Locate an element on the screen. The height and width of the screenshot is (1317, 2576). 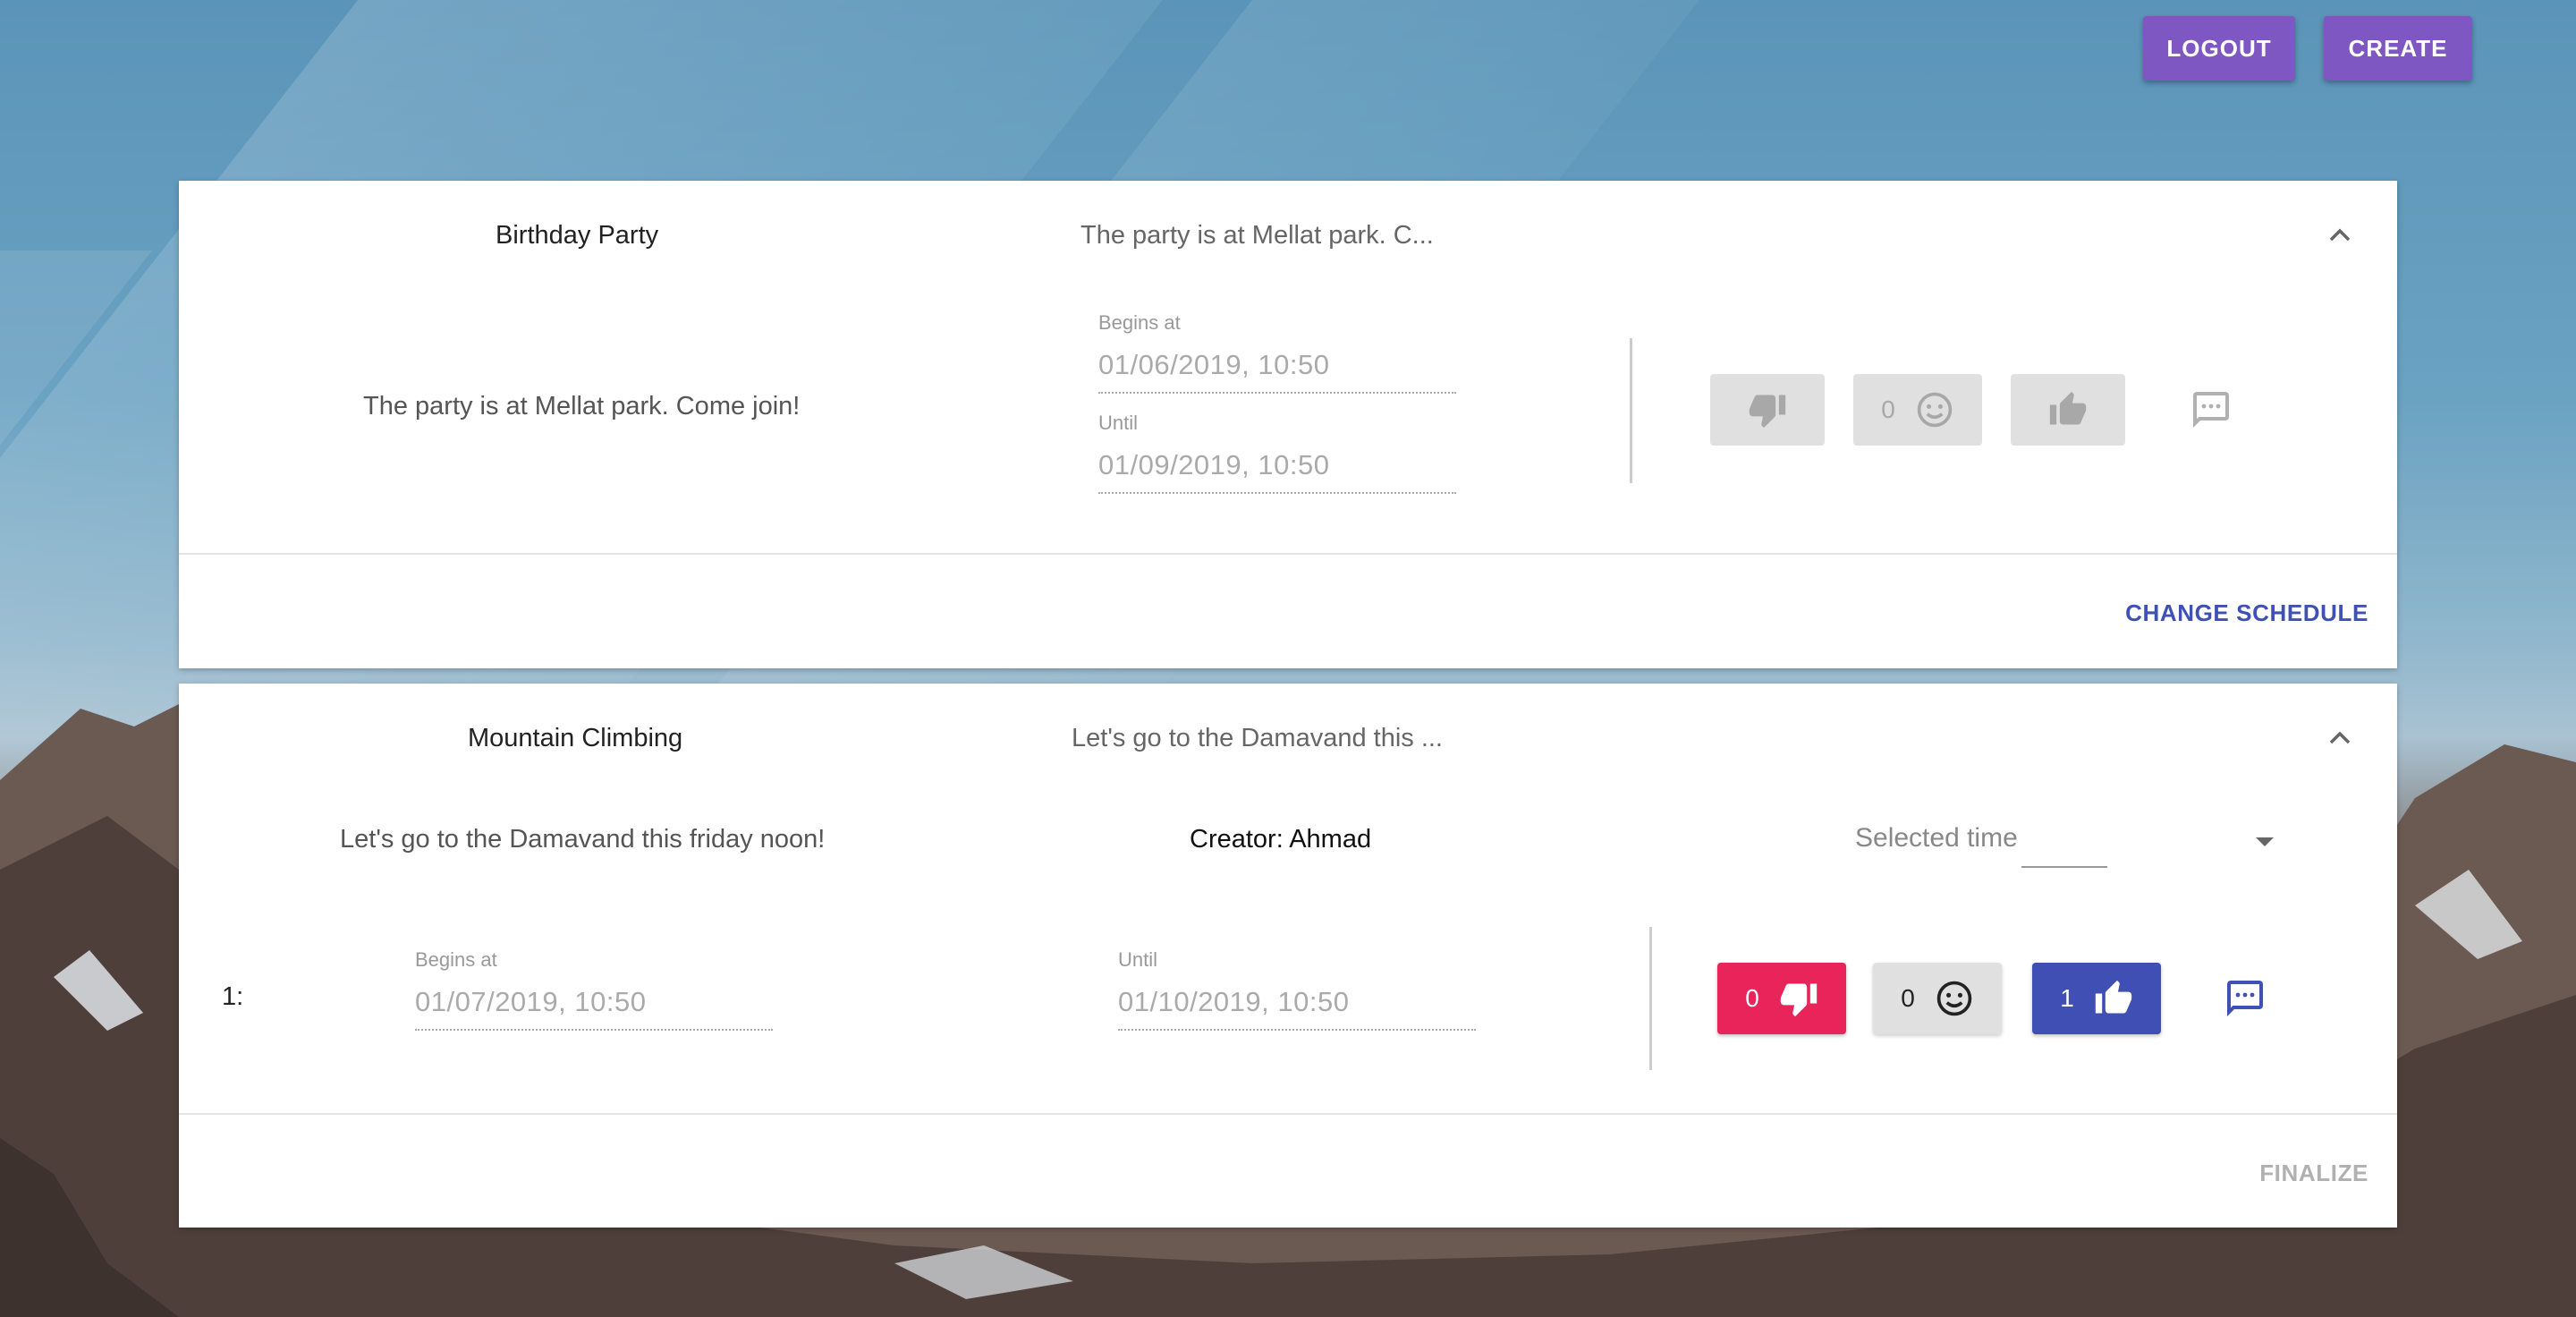
dislike-button: 0 is located at coordinates (1781, 999).